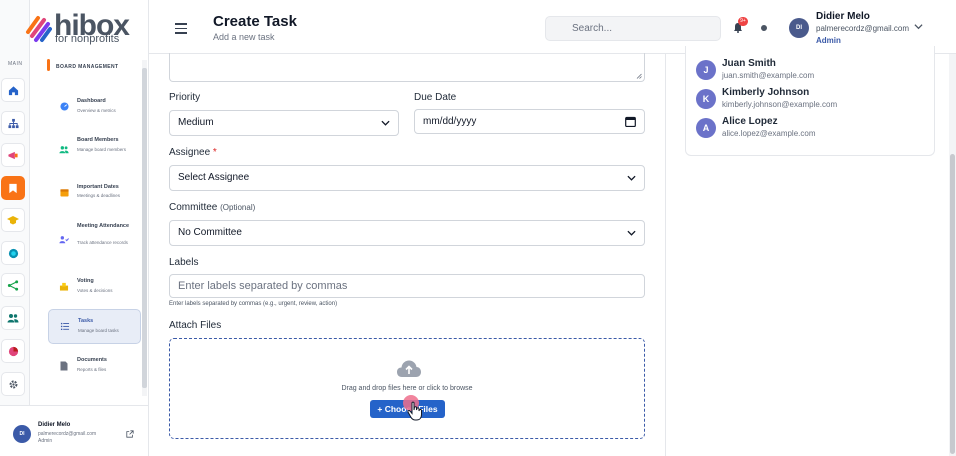 The image size is (956, 456). Describe the element at coordinates (13, 220) in the screenshot. I see `rail-education-button` at that location.